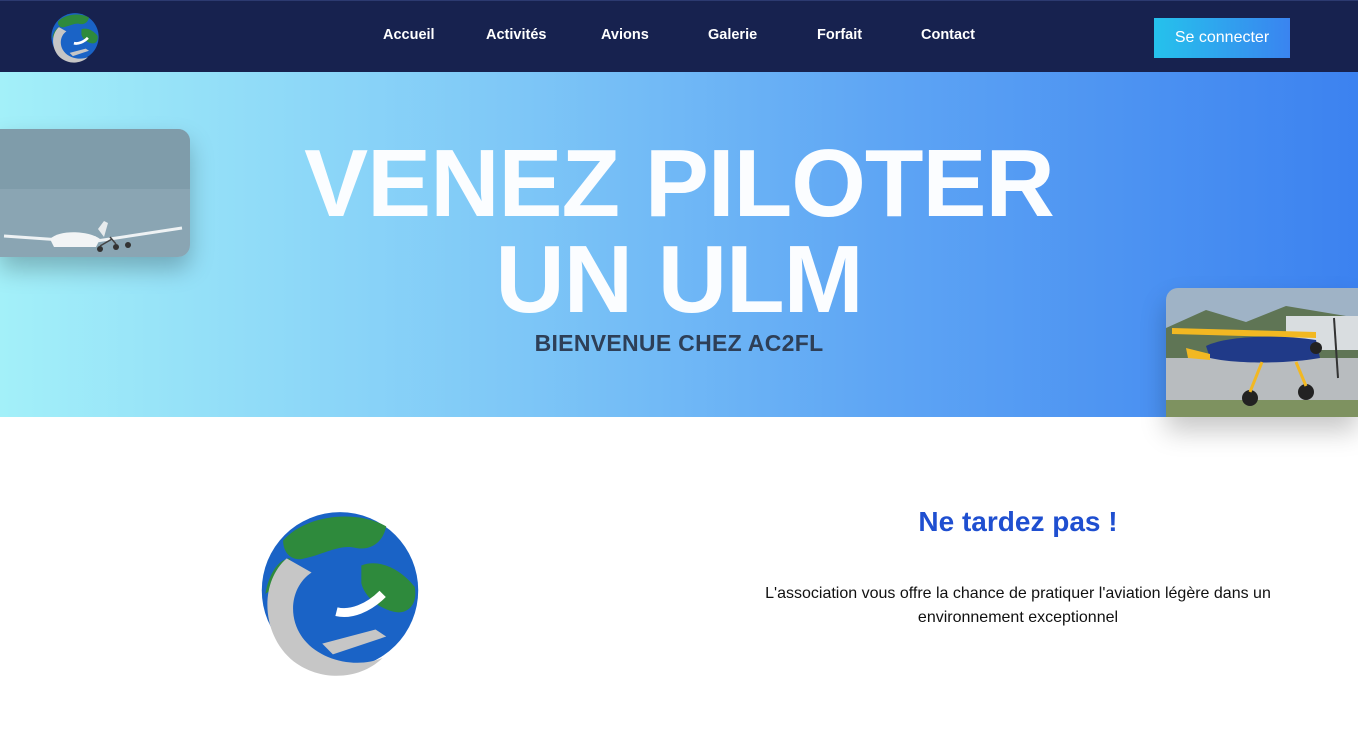  I want to click on globe-airplane-logo-icon, so click(75, 40).